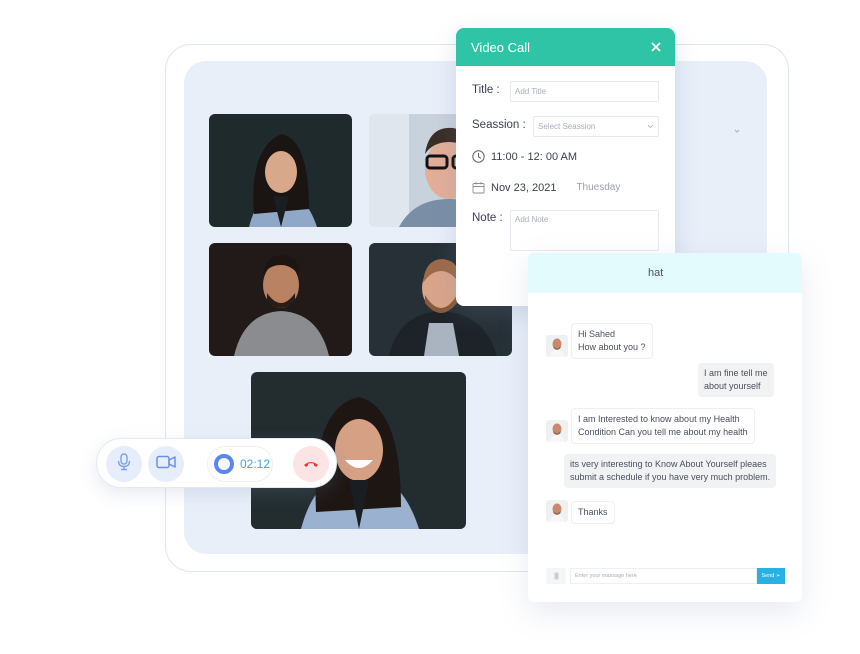 The image size is (860, 654). What do you see at coordinates (478, 187) in the screenshot?
I see `calendar-icon` at bounding box center [478, 187].